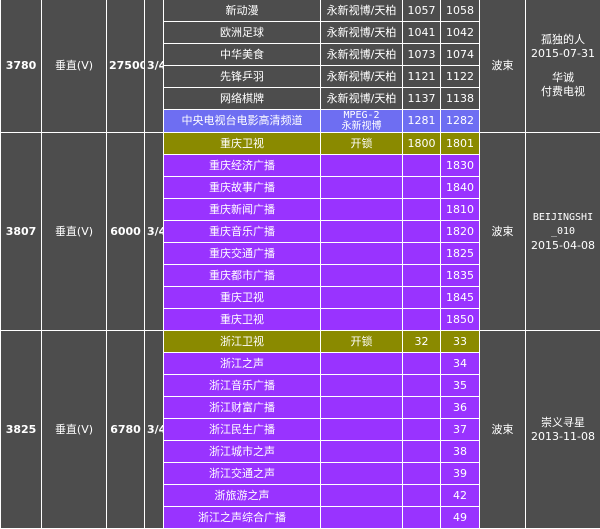  I want to click on audio-pid: 1830, so click(460, 166).